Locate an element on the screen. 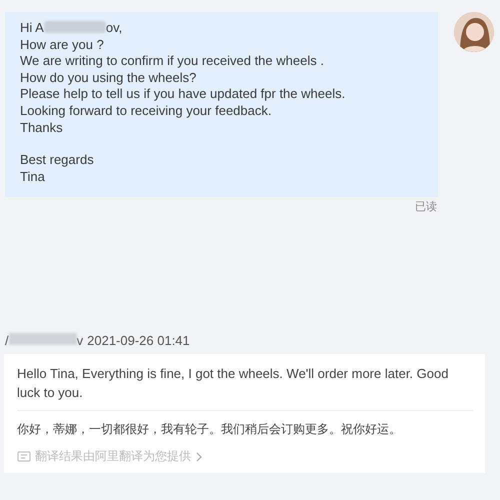 Image resolution: width=500 pixels, height=500 pixels. read-status: 已读 is located at coordinates (426, 207).